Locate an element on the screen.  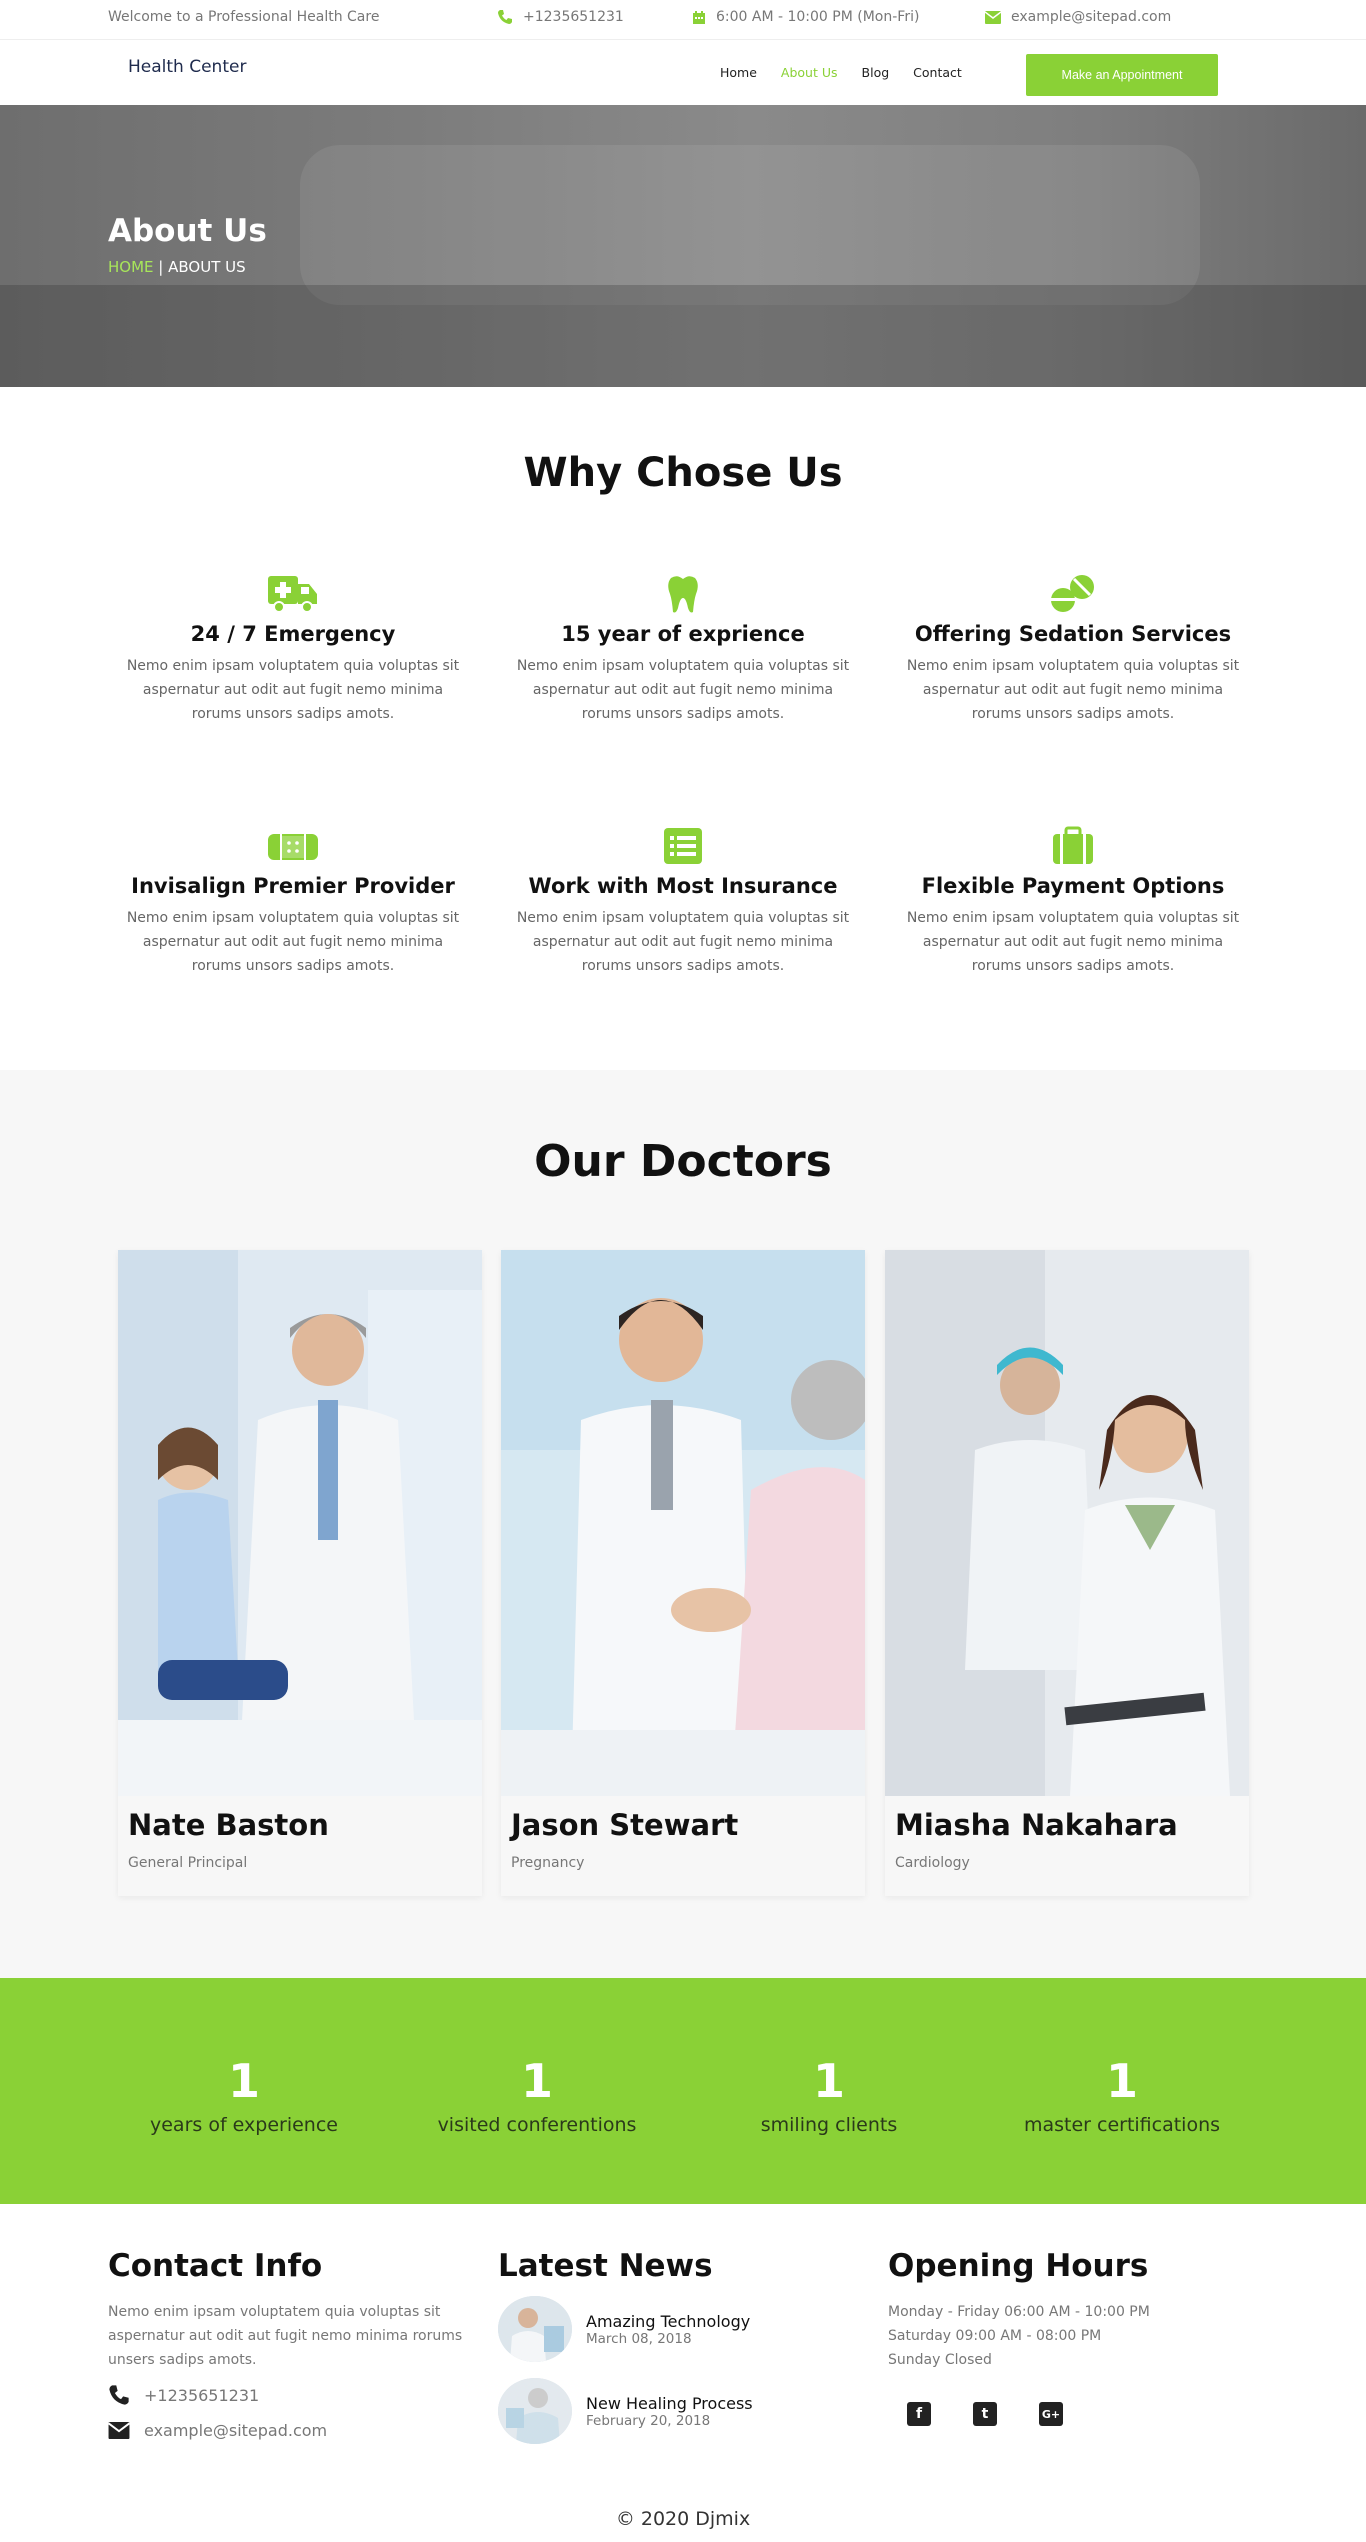
make-appointment-button: Make an Appointment is located at coordinates (1122, 75).